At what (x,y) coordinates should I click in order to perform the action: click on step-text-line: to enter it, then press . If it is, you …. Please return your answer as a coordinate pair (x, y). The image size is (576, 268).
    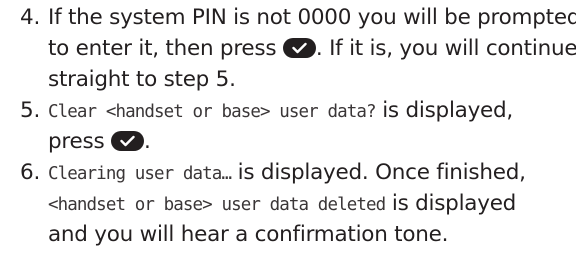
    Looking at the image, I should click on (312, 49).